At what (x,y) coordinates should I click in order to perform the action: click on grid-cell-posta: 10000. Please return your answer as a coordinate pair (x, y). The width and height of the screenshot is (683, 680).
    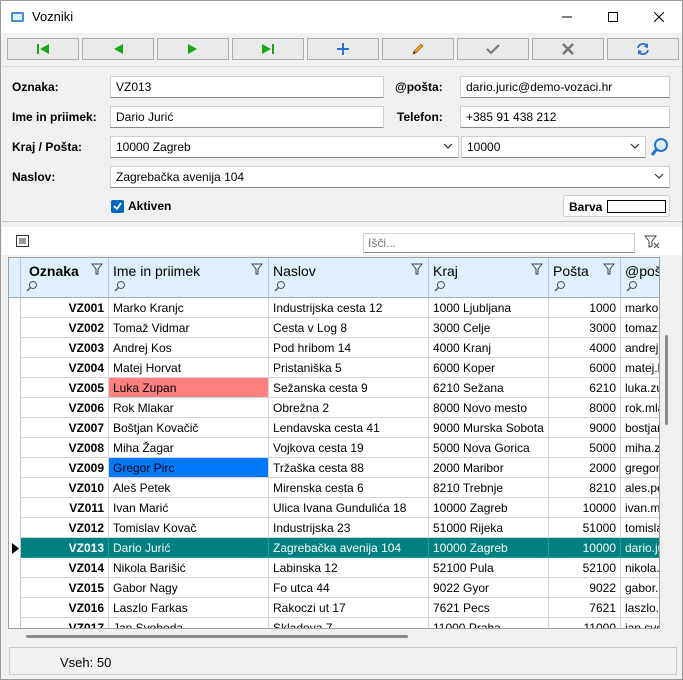
    Looking at the image, I should click on (585, 548).